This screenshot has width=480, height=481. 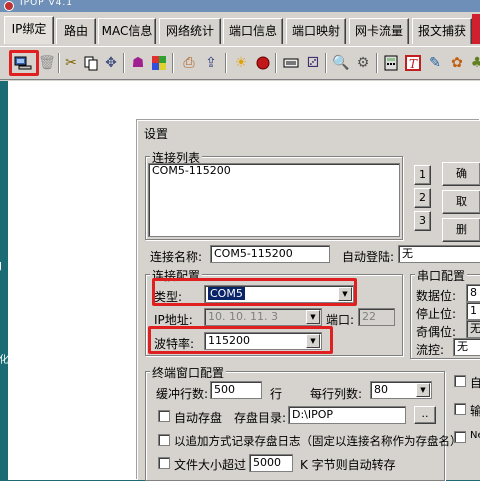 I want to click on auto-login-select: 无, so click(x=439, y=254).